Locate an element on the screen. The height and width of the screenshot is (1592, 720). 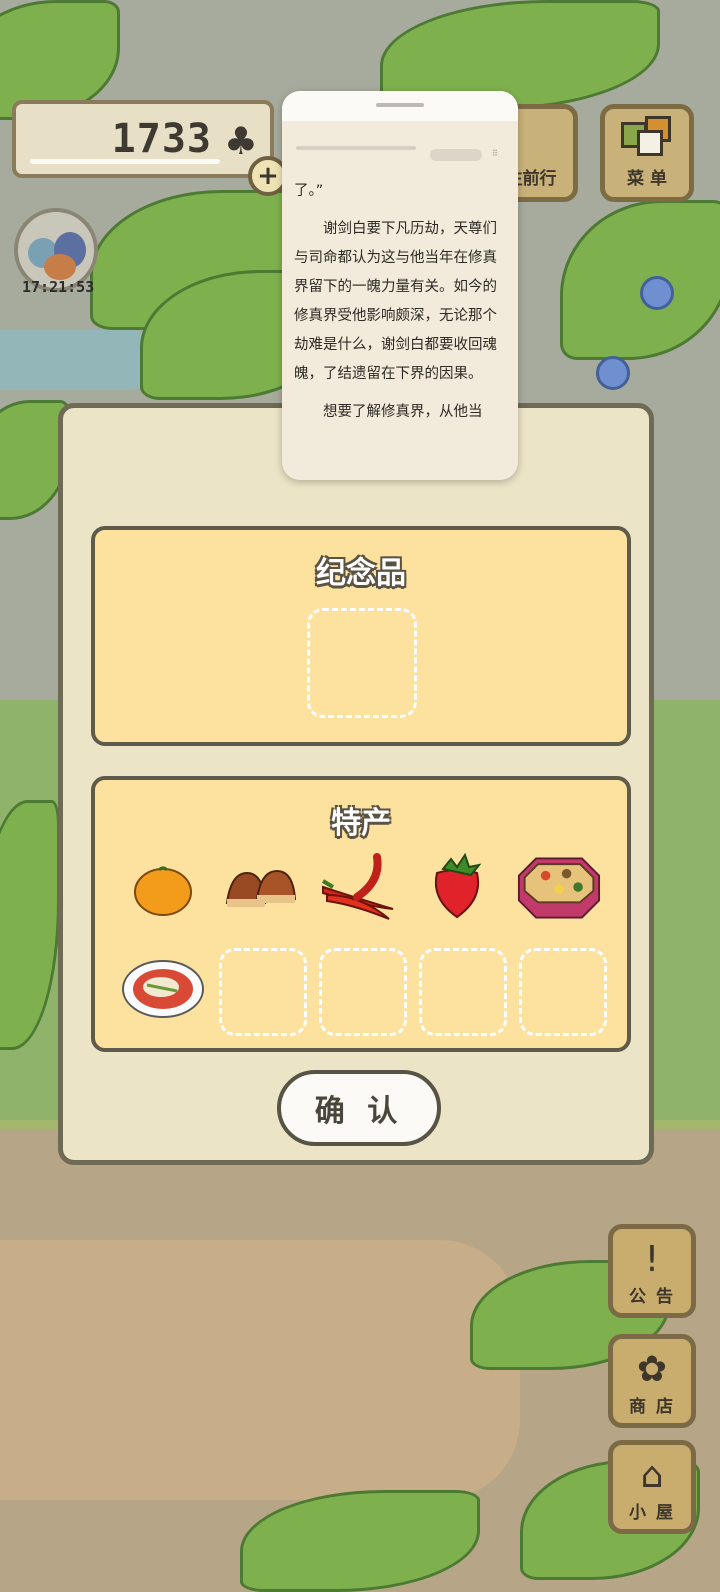
exclamation-icon: ! is located at coordinates (652, 1259).